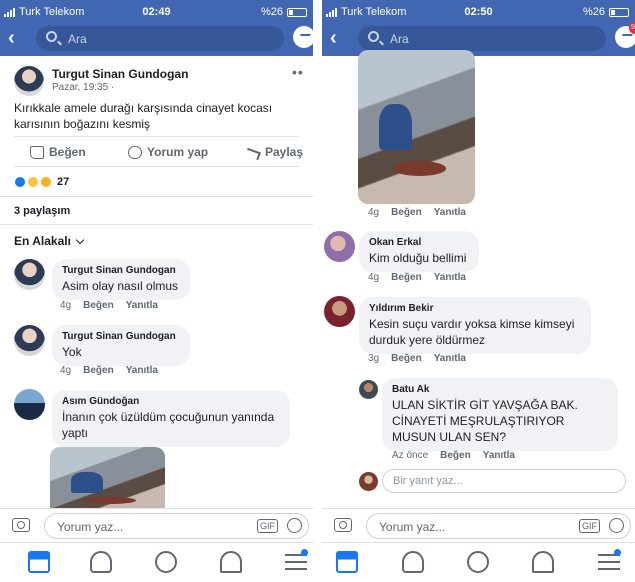 Image resolution: width=635 pixels, height=582 pixels. Describe the element at coordinates (418, 258) in the screenshot. I see `comment-text: Kim olduğu bellimi` at that location.